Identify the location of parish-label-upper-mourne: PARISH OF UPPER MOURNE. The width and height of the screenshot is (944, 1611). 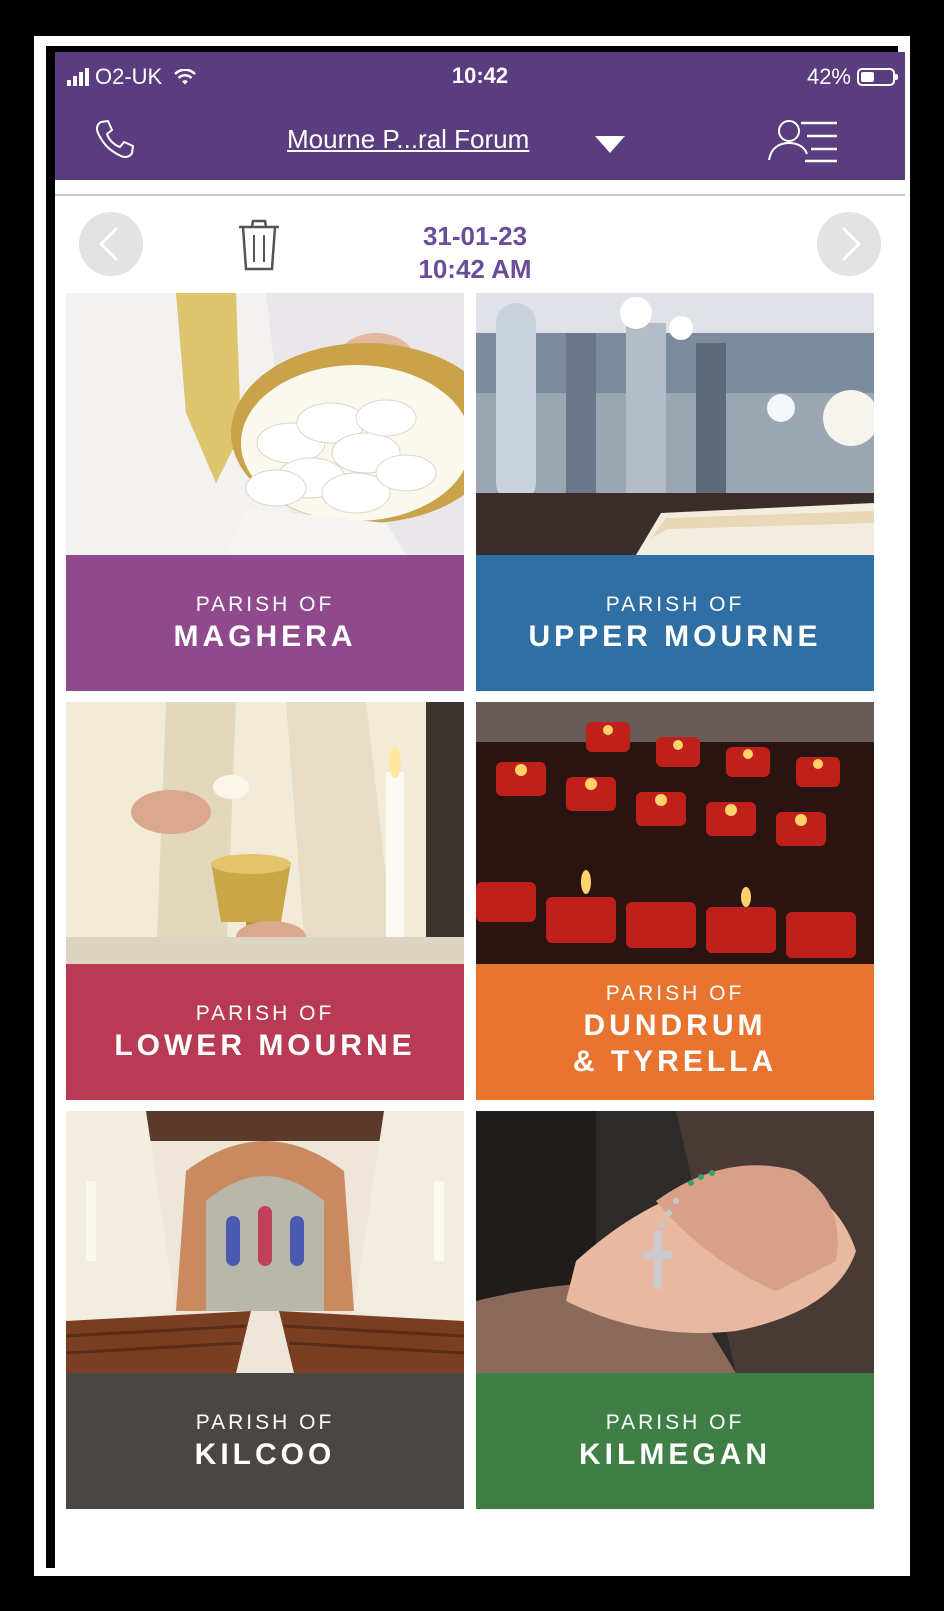
(675, 623).